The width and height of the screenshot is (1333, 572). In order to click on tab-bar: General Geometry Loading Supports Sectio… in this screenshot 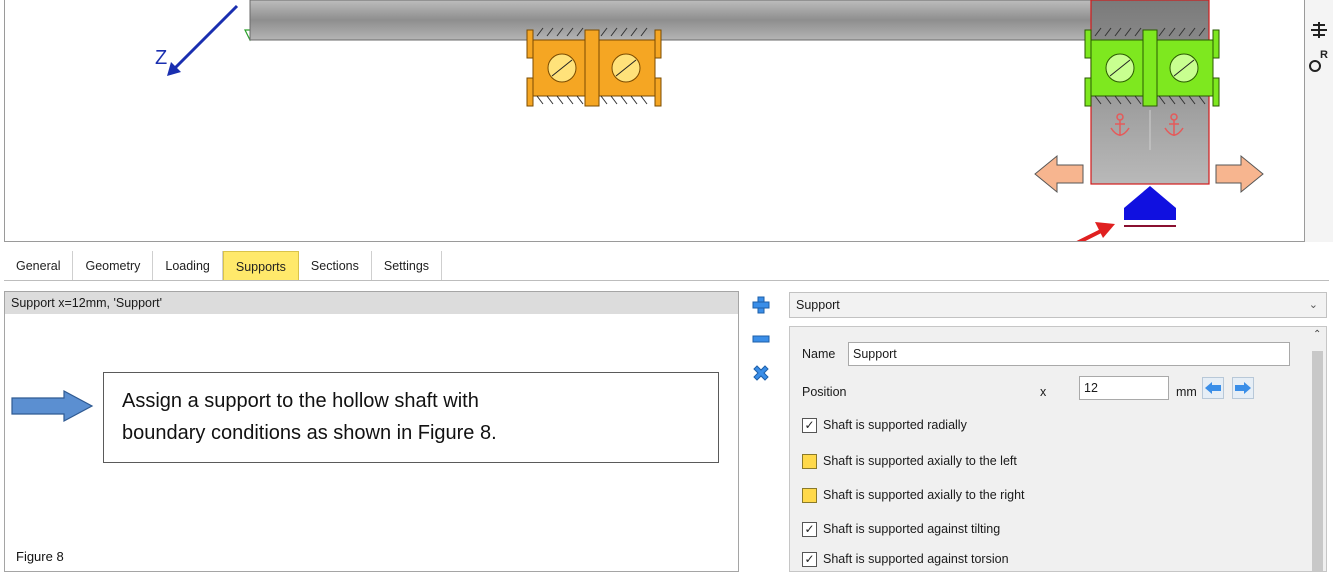, I will do `click(223, 265)`.